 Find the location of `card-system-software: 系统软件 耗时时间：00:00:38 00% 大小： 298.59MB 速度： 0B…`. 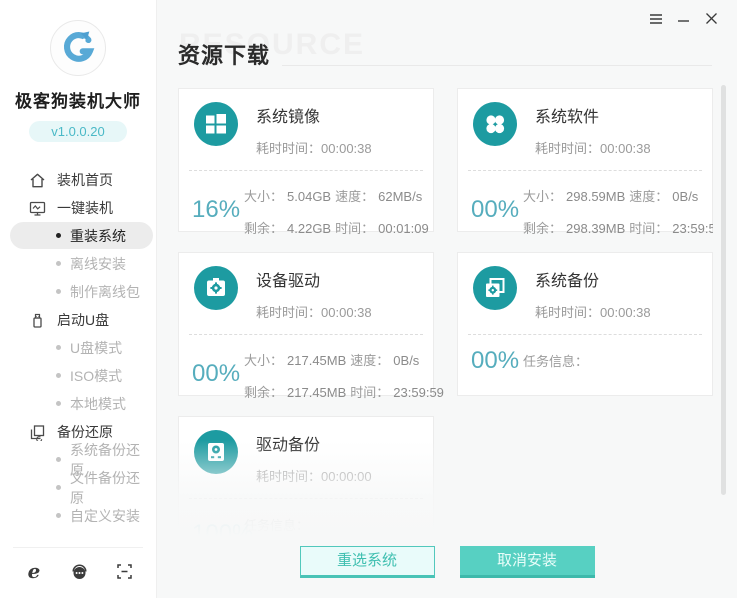

card-system-software: 系统软件 耗时时间：00:00:38 00% 大小： 298.59MB 速度： 0B… is located at coordinates (585, 162).